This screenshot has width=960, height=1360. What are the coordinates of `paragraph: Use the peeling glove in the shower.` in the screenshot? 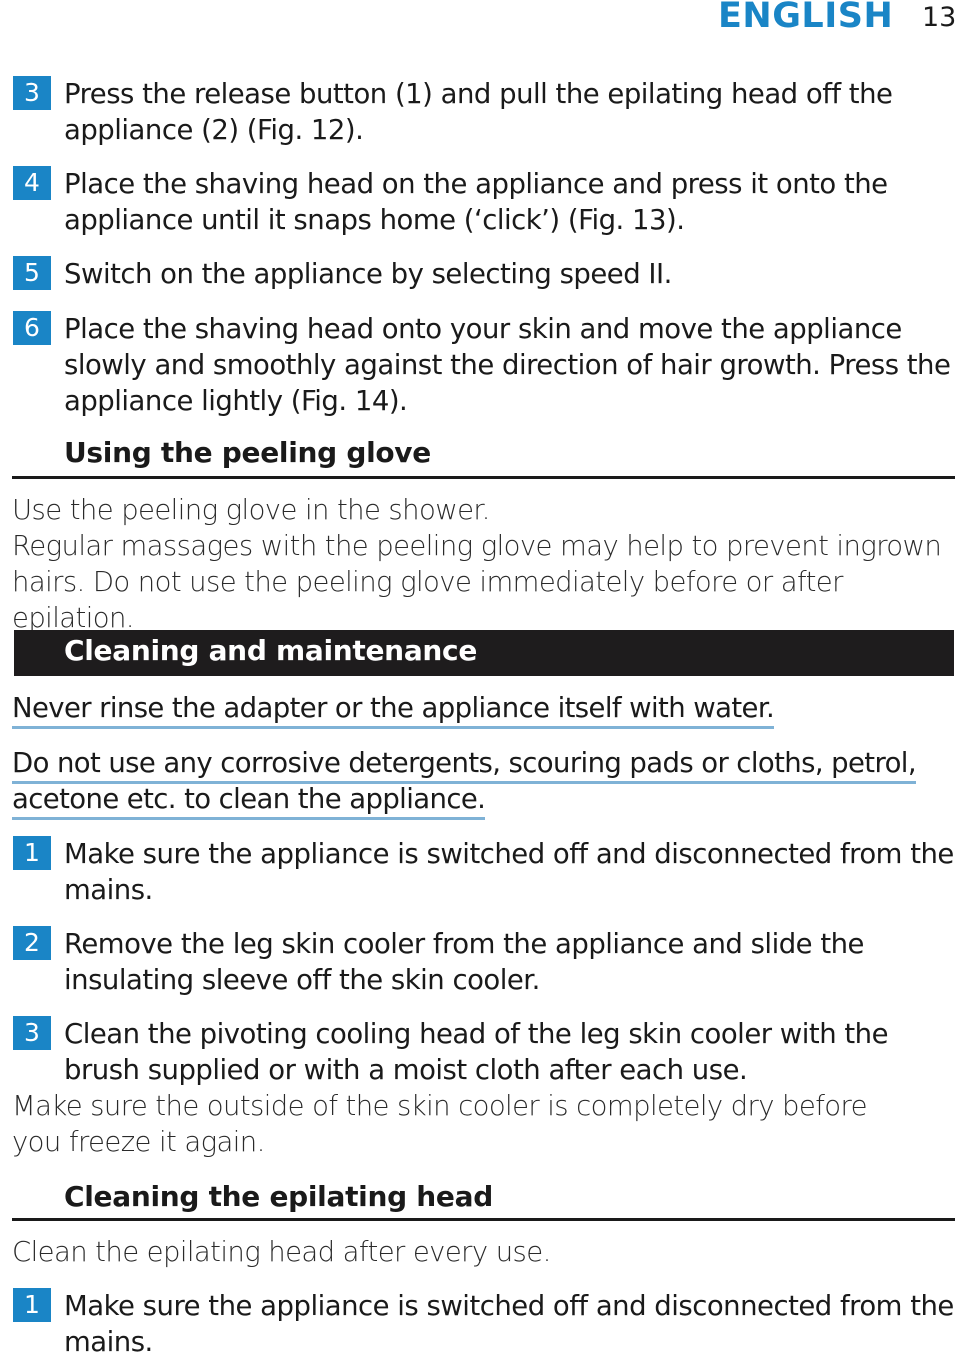 It's located at (251, 510).